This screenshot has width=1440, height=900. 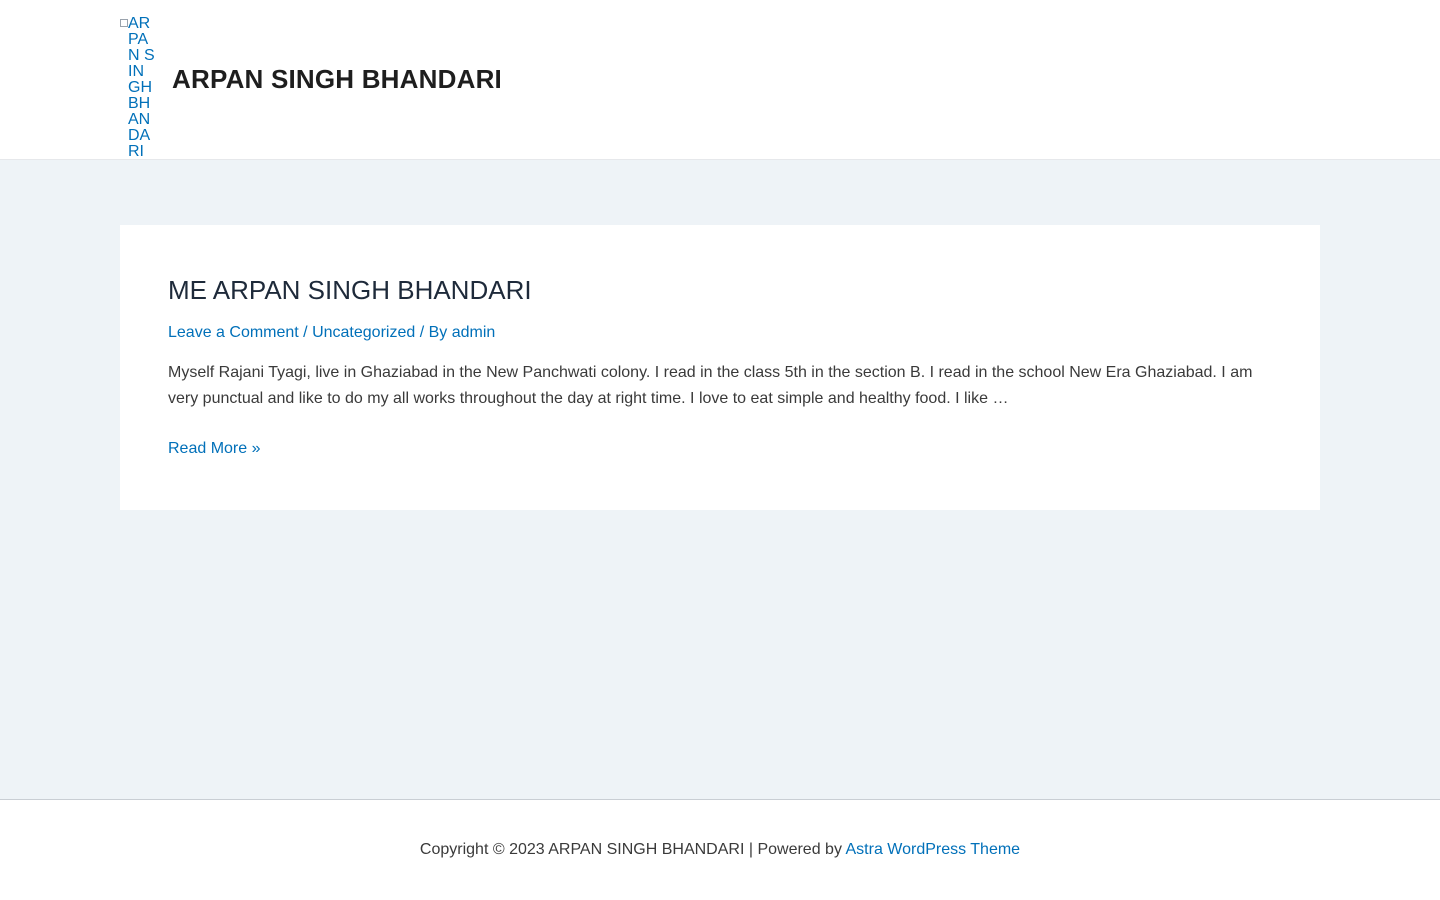 I want to click on category-link: Uncategorized, so click(x=363, y=332).